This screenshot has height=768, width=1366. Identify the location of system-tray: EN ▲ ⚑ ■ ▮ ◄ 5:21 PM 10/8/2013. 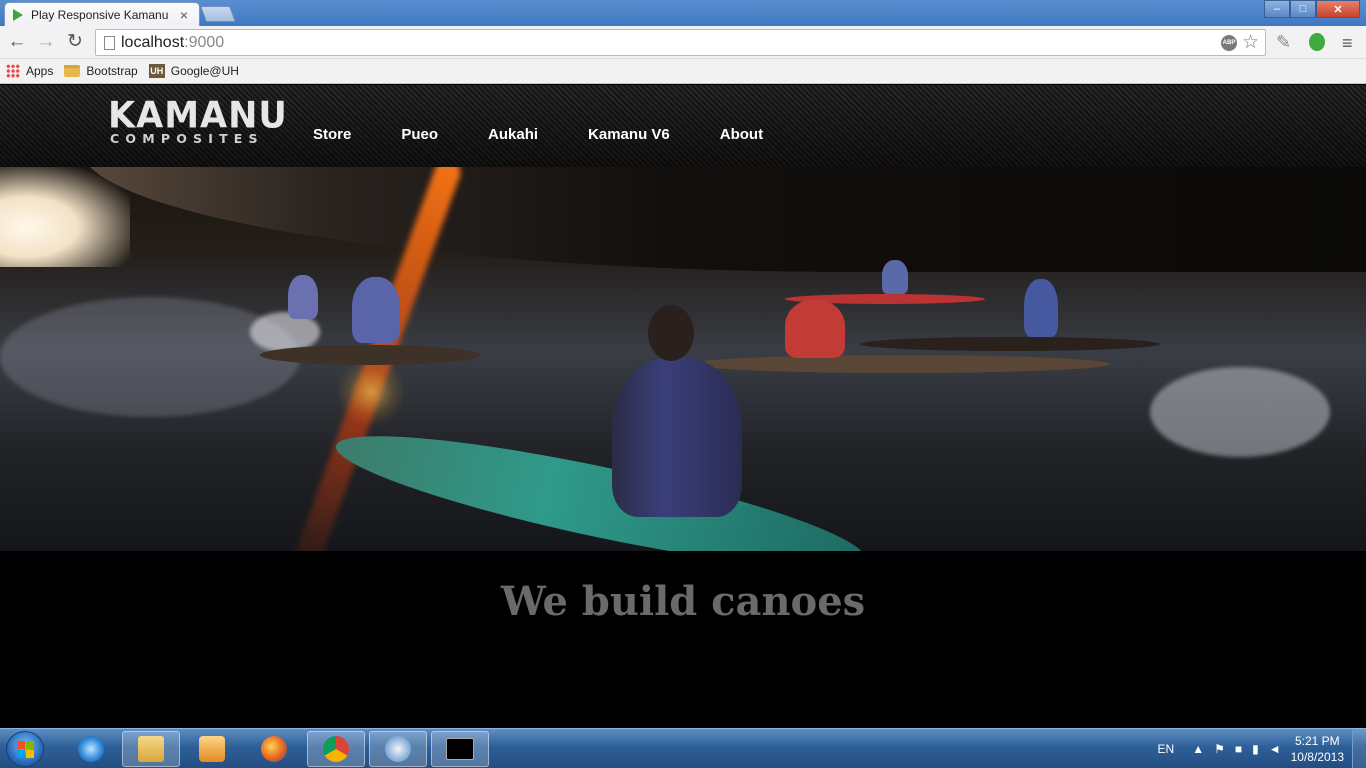
(1262, 748).